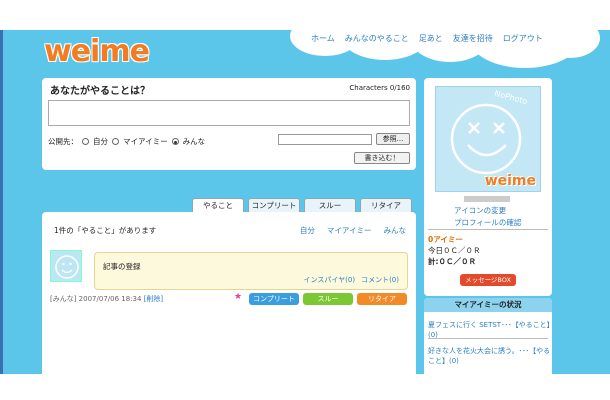 This screenshot has width=610, height=400. I want to click on message-box-button: メッセージBOX, so click(488, 280).